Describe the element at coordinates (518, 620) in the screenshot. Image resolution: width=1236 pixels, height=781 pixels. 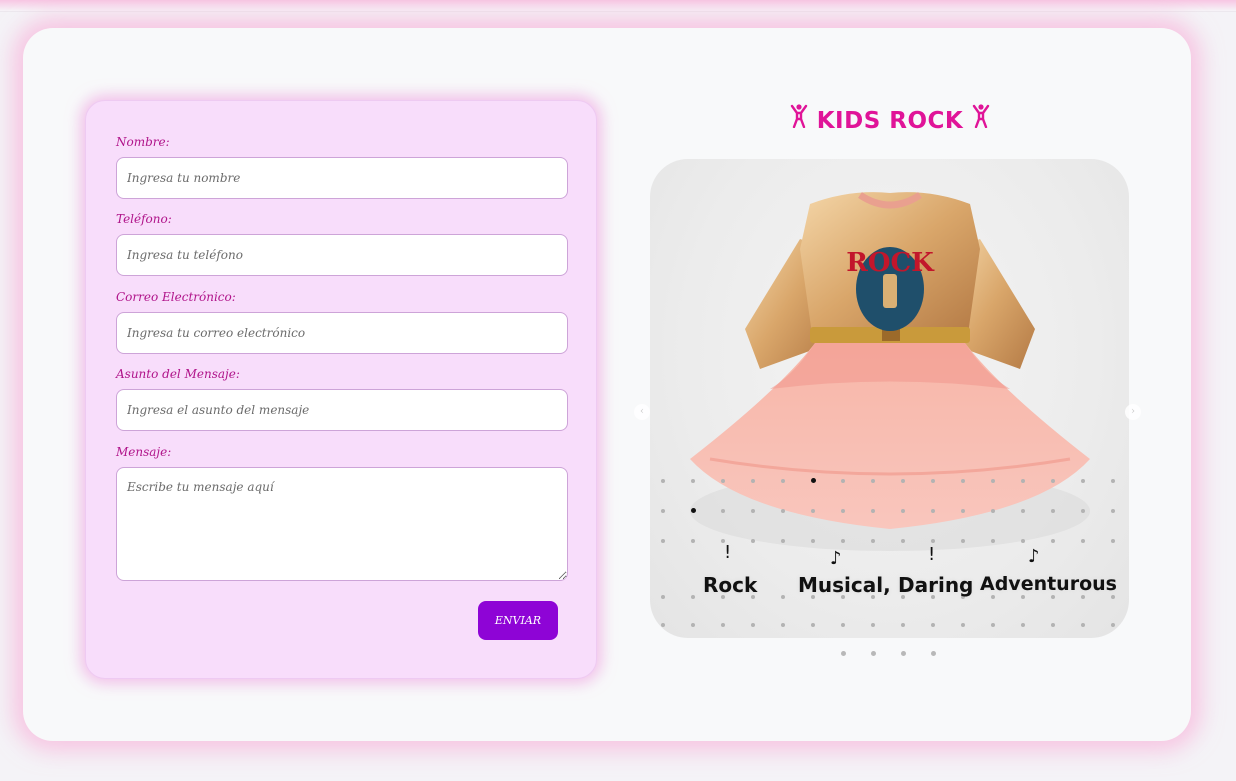
I see `submit-button: ENVIAR` at that location.